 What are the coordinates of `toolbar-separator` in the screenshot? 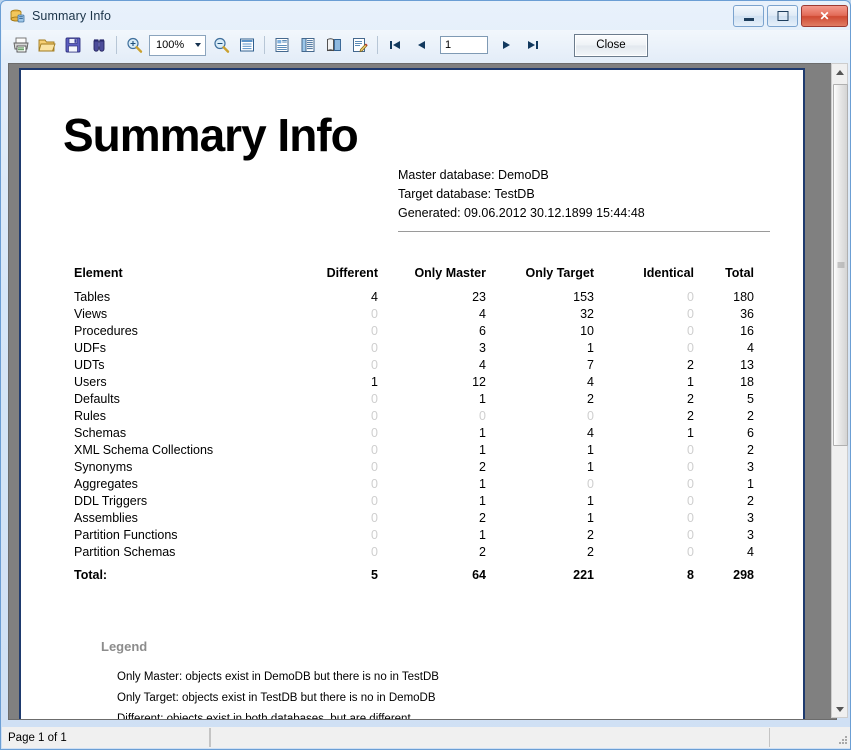 It's located at (377, 45).